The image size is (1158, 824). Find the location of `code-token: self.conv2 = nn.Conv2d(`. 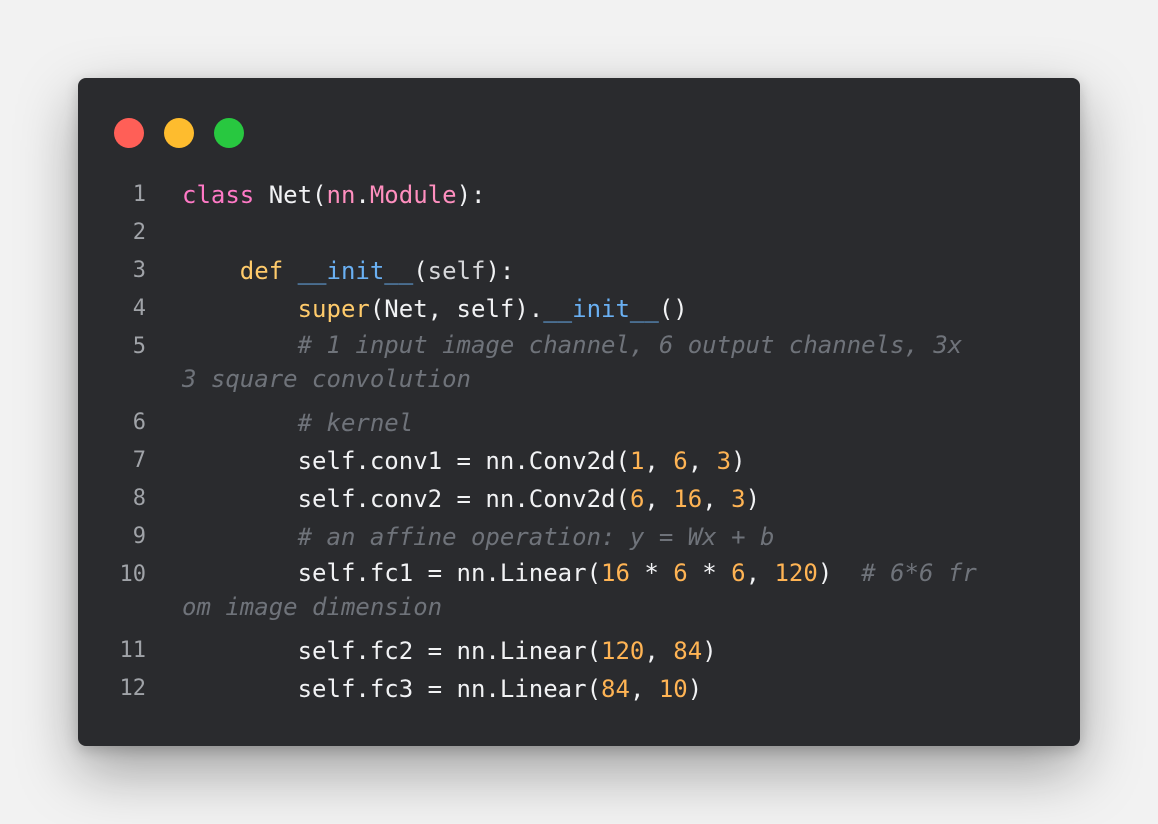

code-token: self.conv2 = nn.Conv2d( is located at coordinates (406, 499).